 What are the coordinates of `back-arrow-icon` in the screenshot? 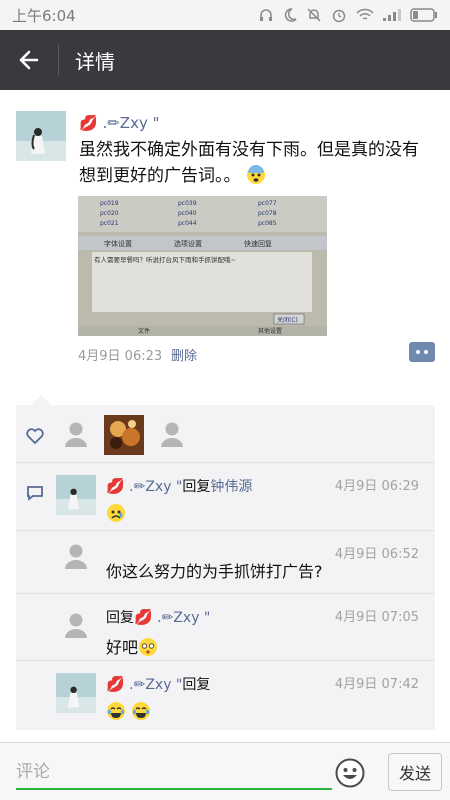 It's located at (29, 60).